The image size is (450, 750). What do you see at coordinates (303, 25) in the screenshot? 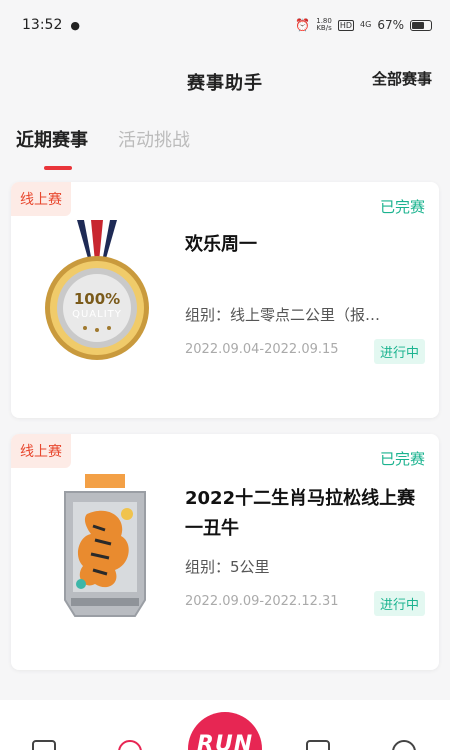
I see `alarm-icon: ⏰` at bounding box center [303, 25].